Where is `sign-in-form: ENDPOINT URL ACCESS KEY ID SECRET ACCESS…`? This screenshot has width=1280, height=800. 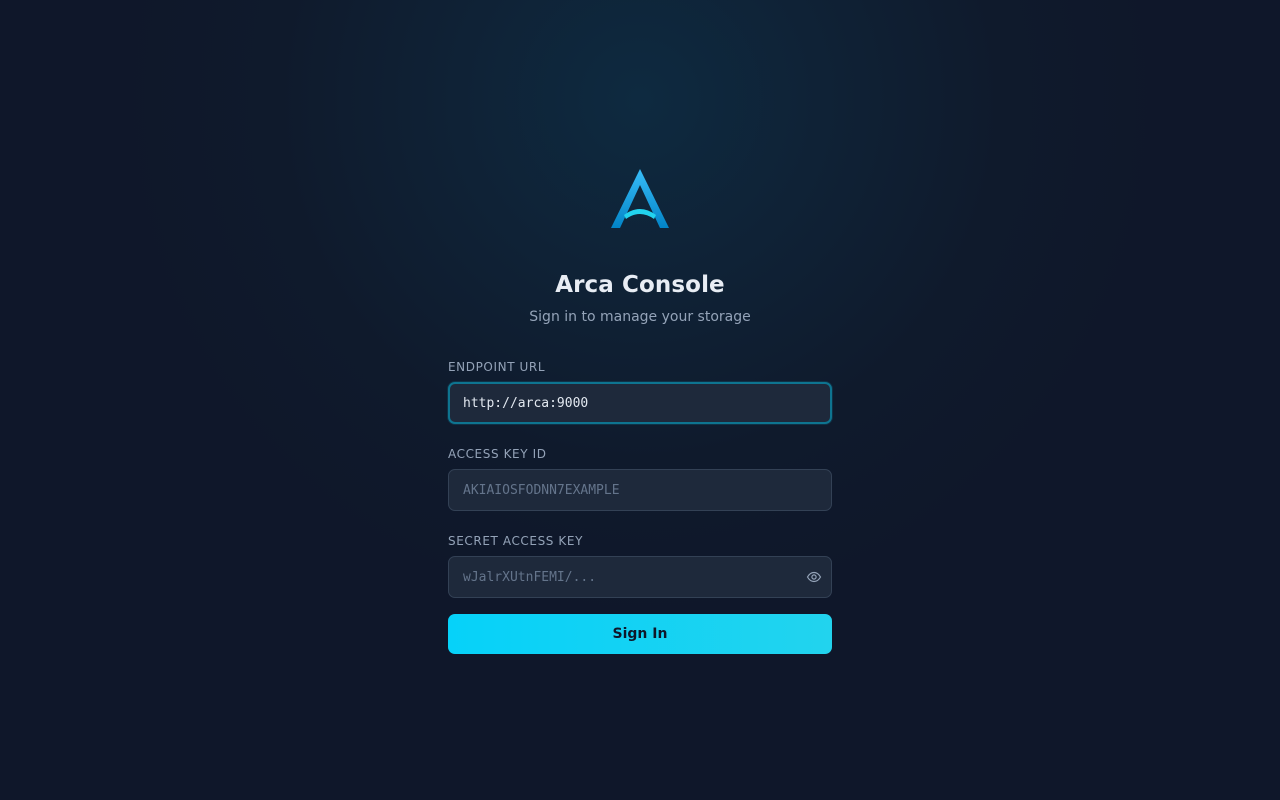 sign-in-form: ENDPOINT URL ACCESS KEY ID SECRET ACCESS… is located at coordinates (640, 507).